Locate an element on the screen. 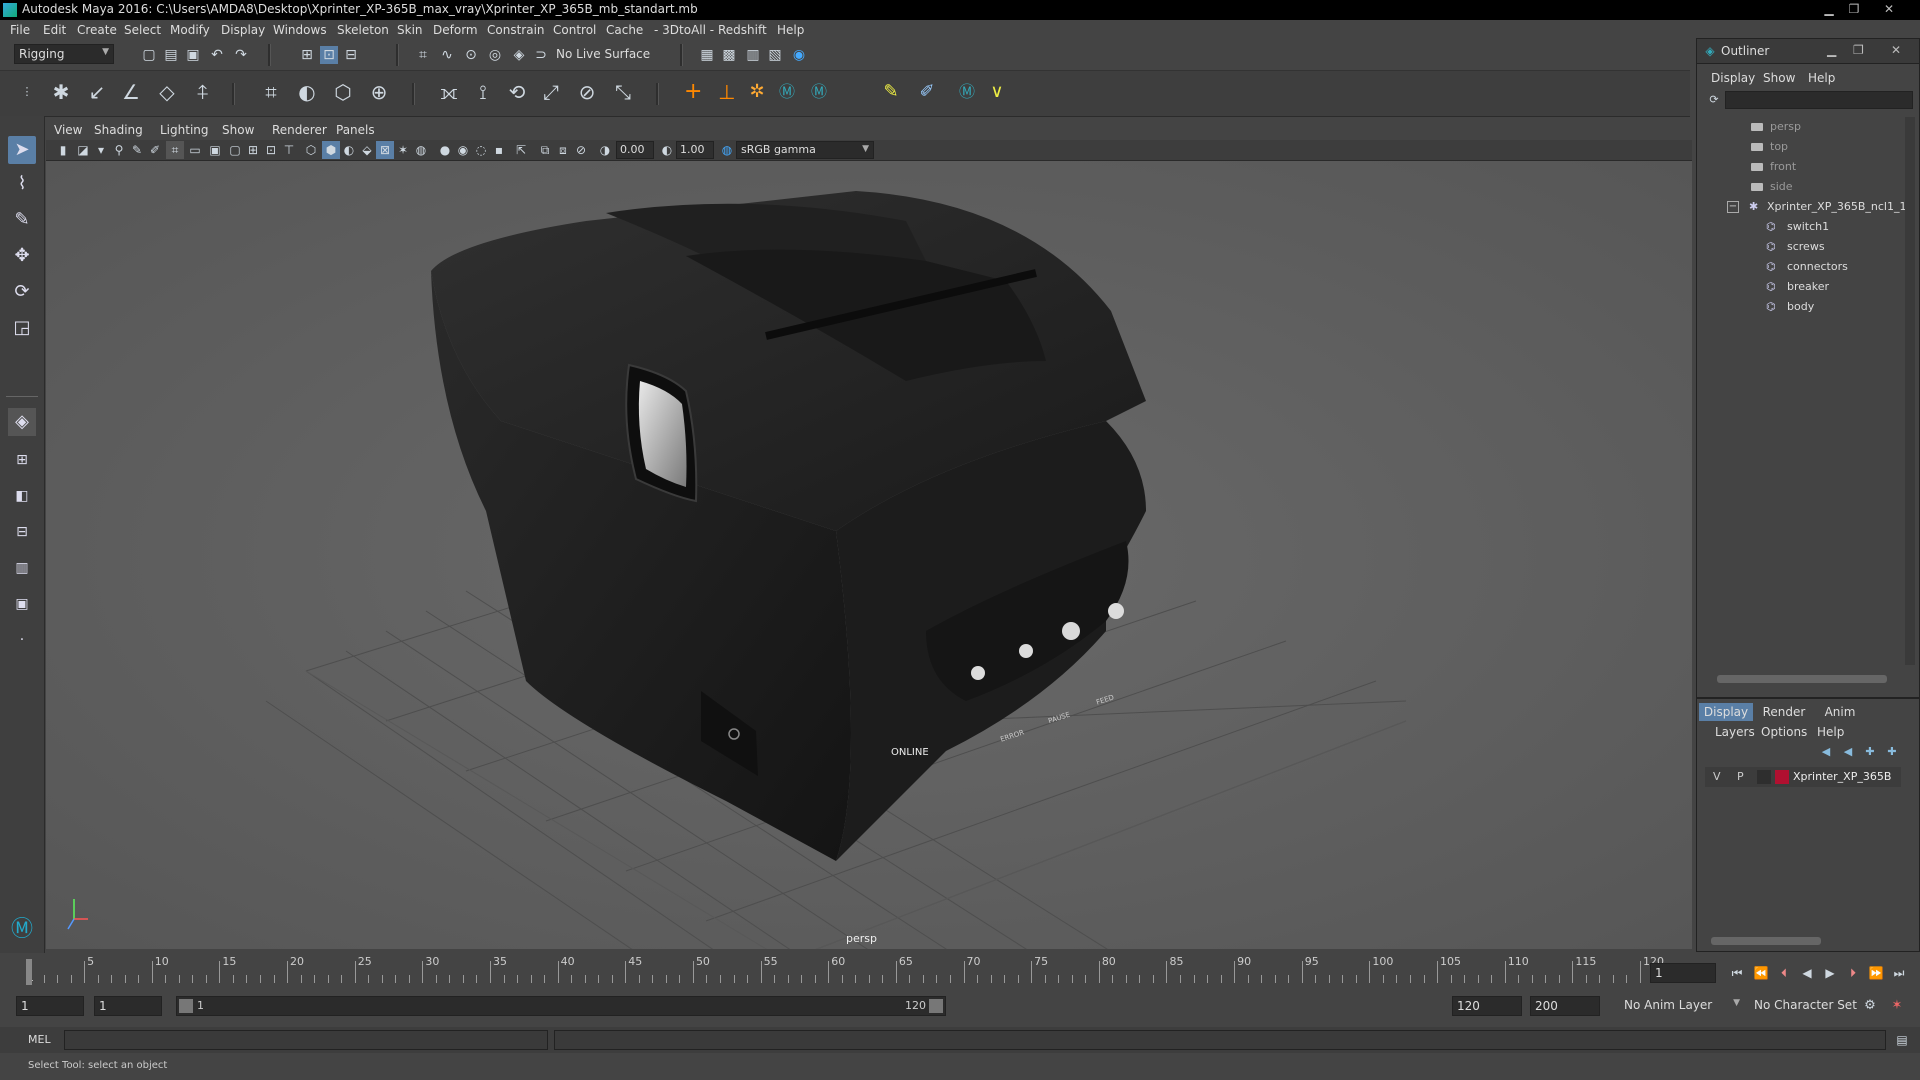  snap-grid-icon: ⌗ is located at coordinates (423, 55).